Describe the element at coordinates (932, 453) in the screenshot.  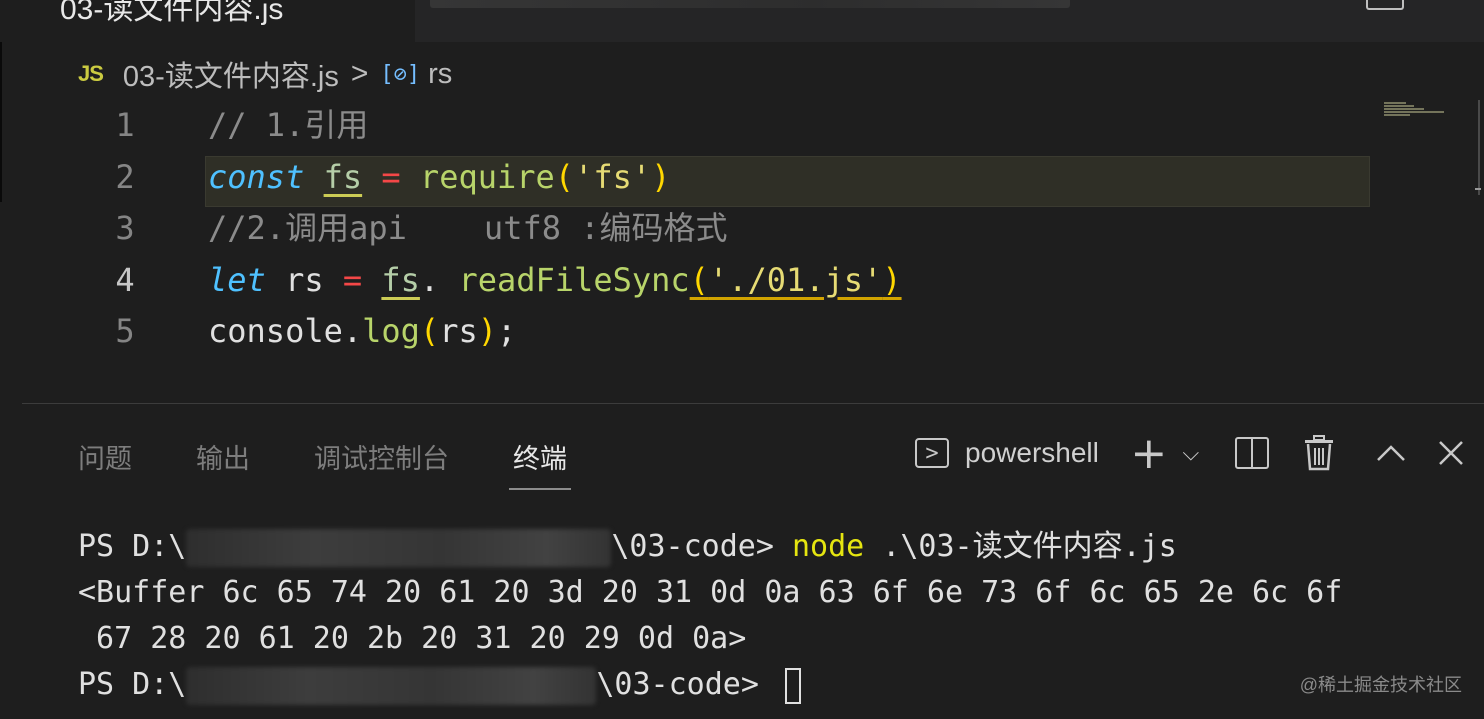
I see `terminal-icon: >` at that location.